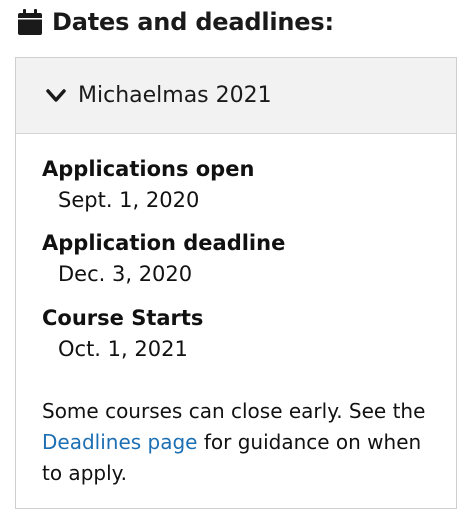  I want to click on course-starts-date: Oct. 1, 2021, so click(123, 349).